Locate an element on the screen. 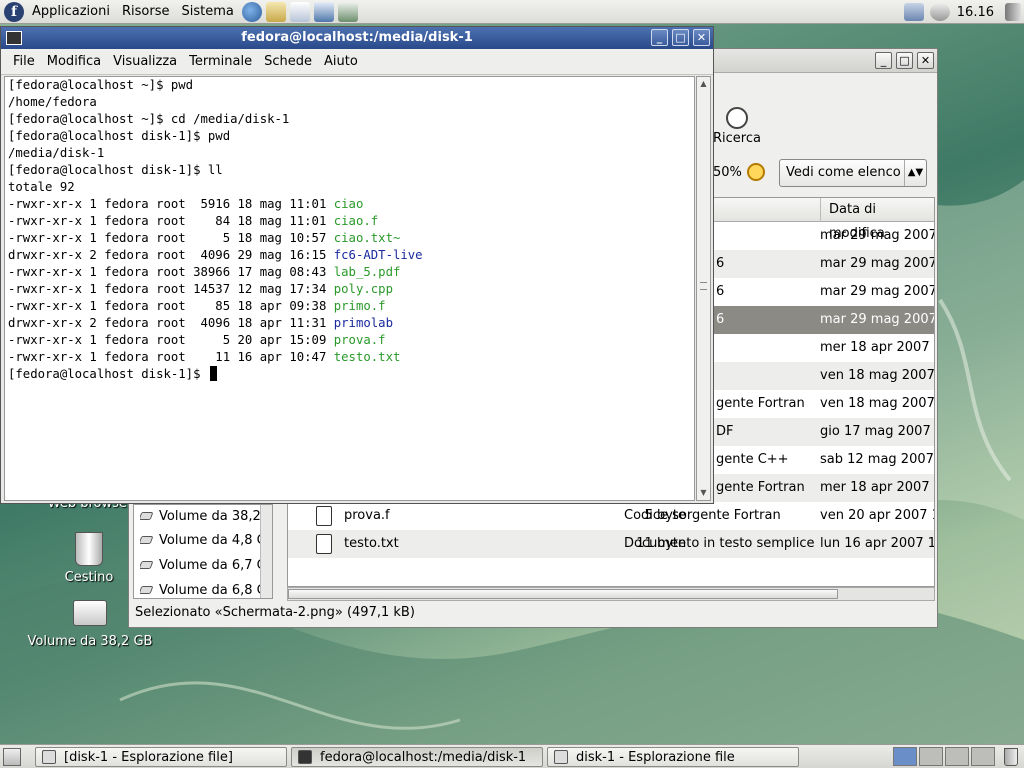 Image resolution: width=1024 pixels, height=768 pixels. task-file-manager-minimized: [disk-1 - Esplorazione file] is located at coordinates (161, 757).